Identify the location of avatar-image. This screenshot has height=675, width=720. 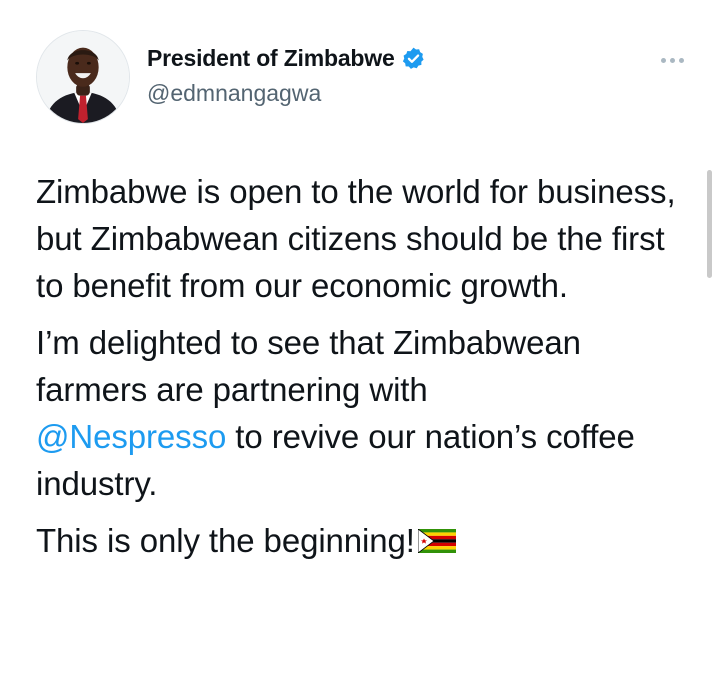
(83, 77).